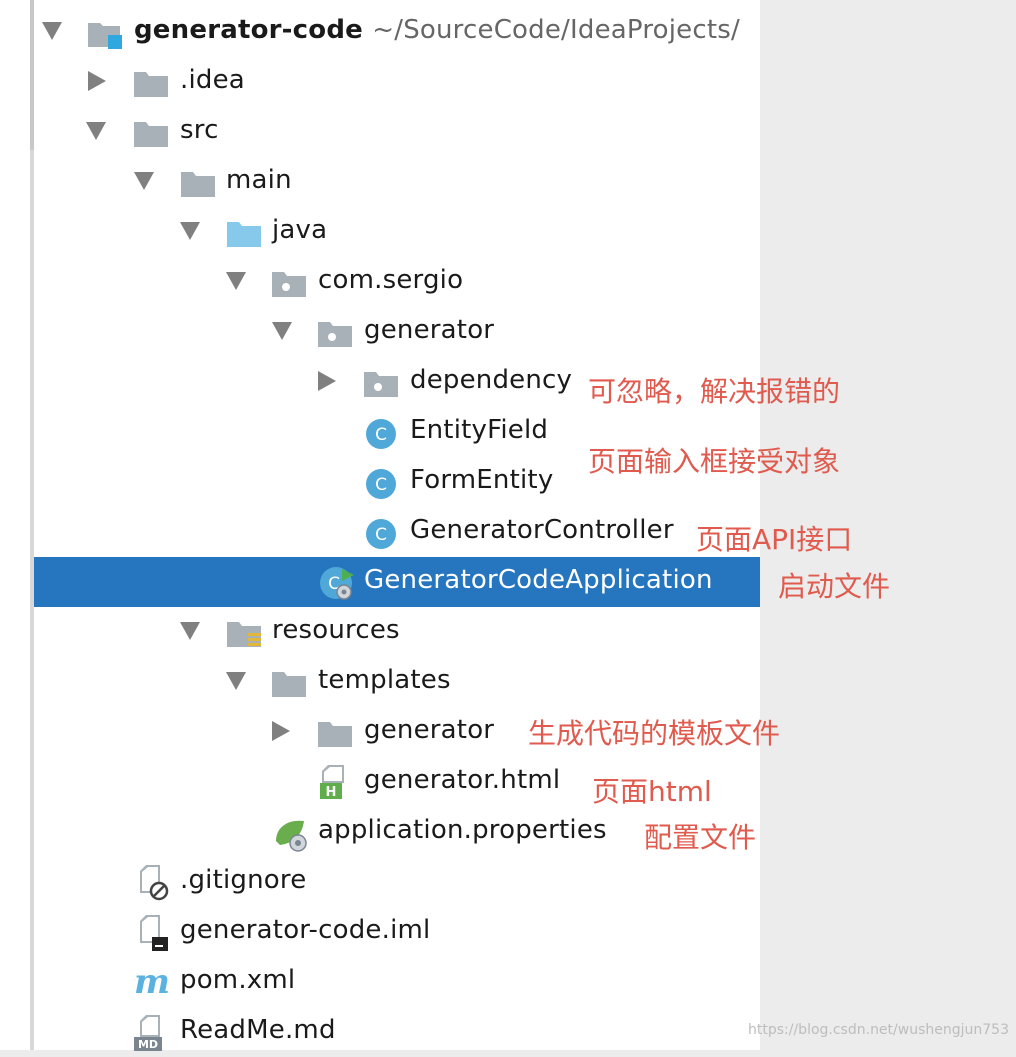  I want to click on tree-label: src, so click(199, 130).